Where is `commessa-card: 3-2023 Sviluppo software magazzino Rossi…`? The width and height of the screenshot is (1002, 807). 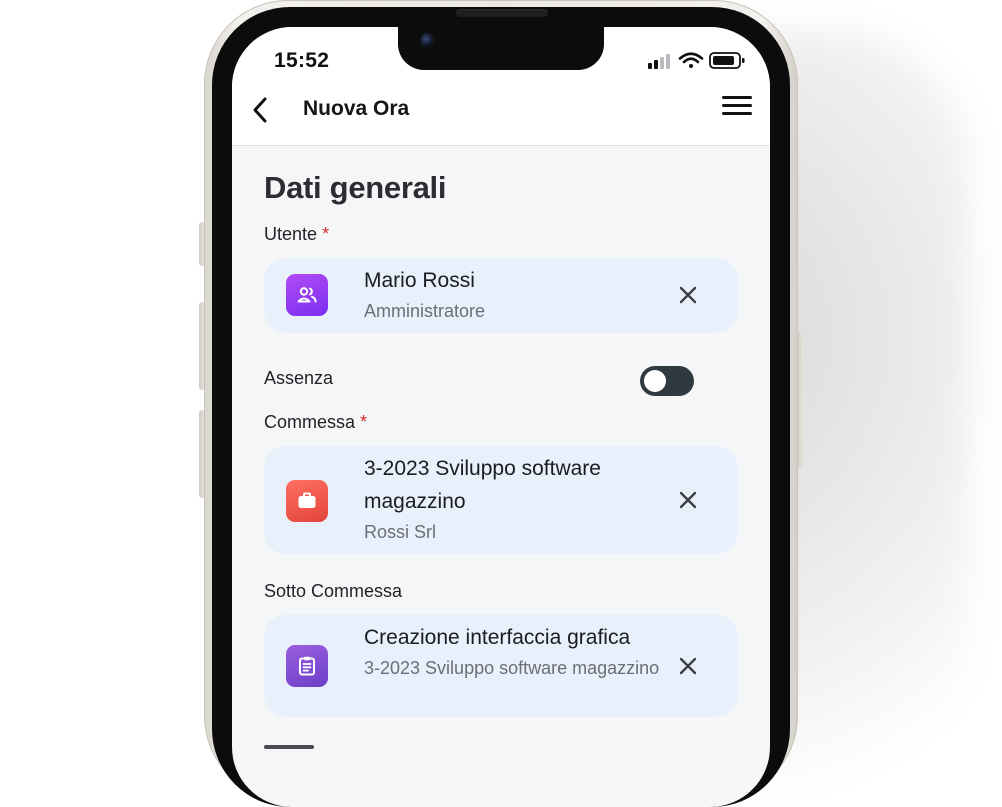
commessa-card: 3-2023 Sviluppo software magazzino Rossi… is located at coordinates (501, 500).